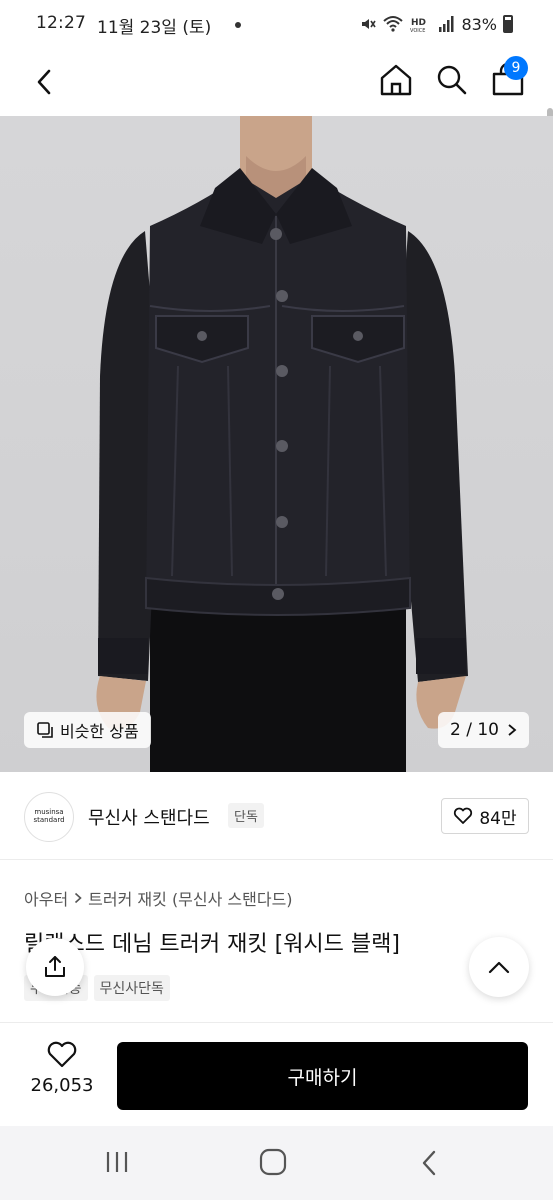 The image size is (553, 1200). I want to click on brand-row: musinsa standard 무신사 스탠다드 단독 84만, so click(276, 816).